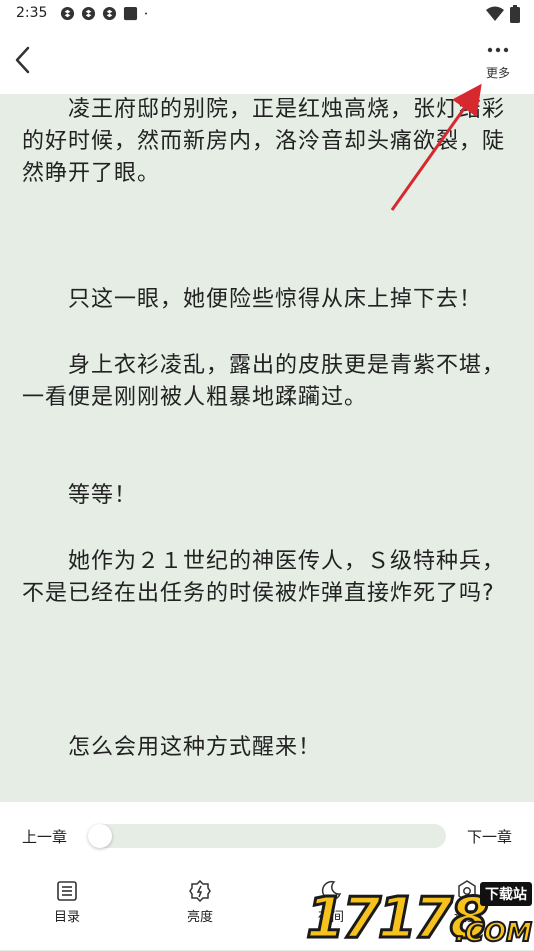  I want to click on prev-chapter-button: 上一章, so click(44, 836).